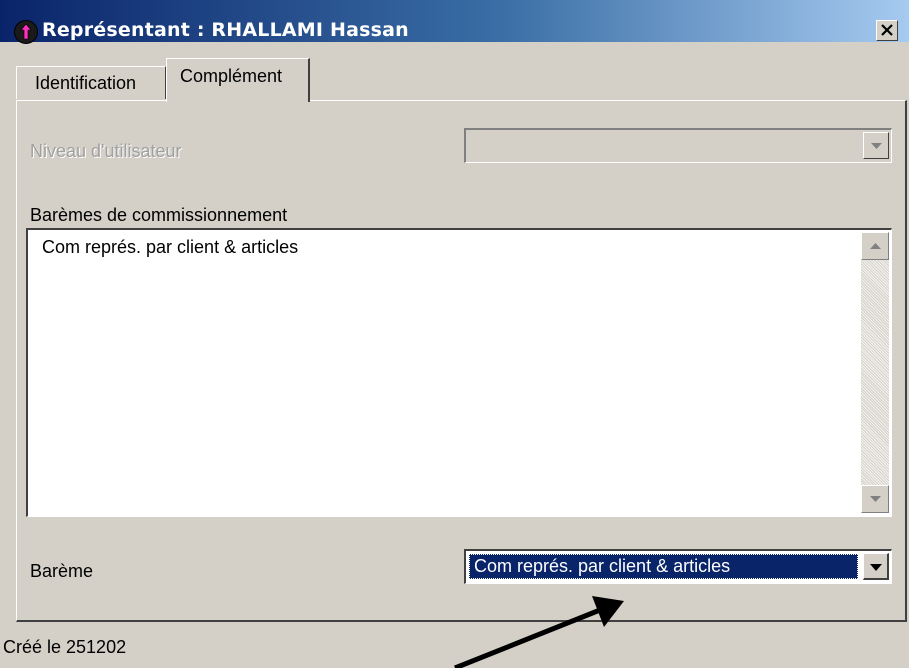 The image size is (909, 668). I want to click on pointer-arrow, so click(539, 632).